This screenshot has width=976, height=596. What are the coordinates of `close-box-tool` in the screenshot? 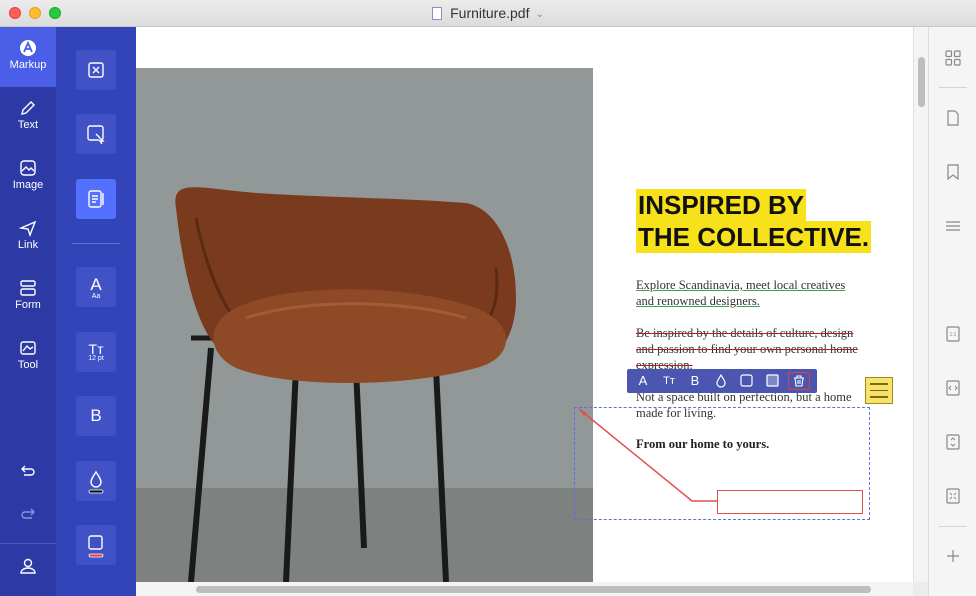 It's located at (96, 70).